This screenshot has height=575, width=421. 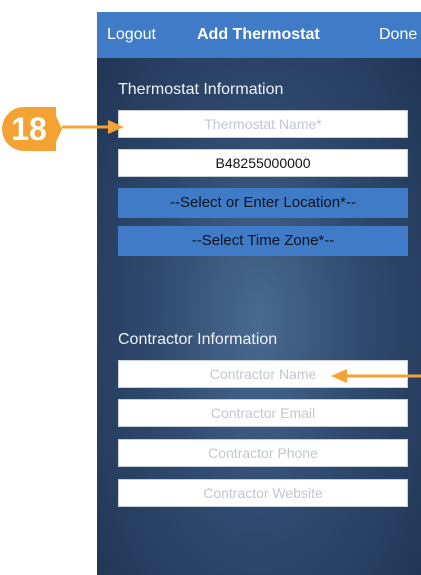 I want to click on callout-badge: 18, so click(x=29, y=129).